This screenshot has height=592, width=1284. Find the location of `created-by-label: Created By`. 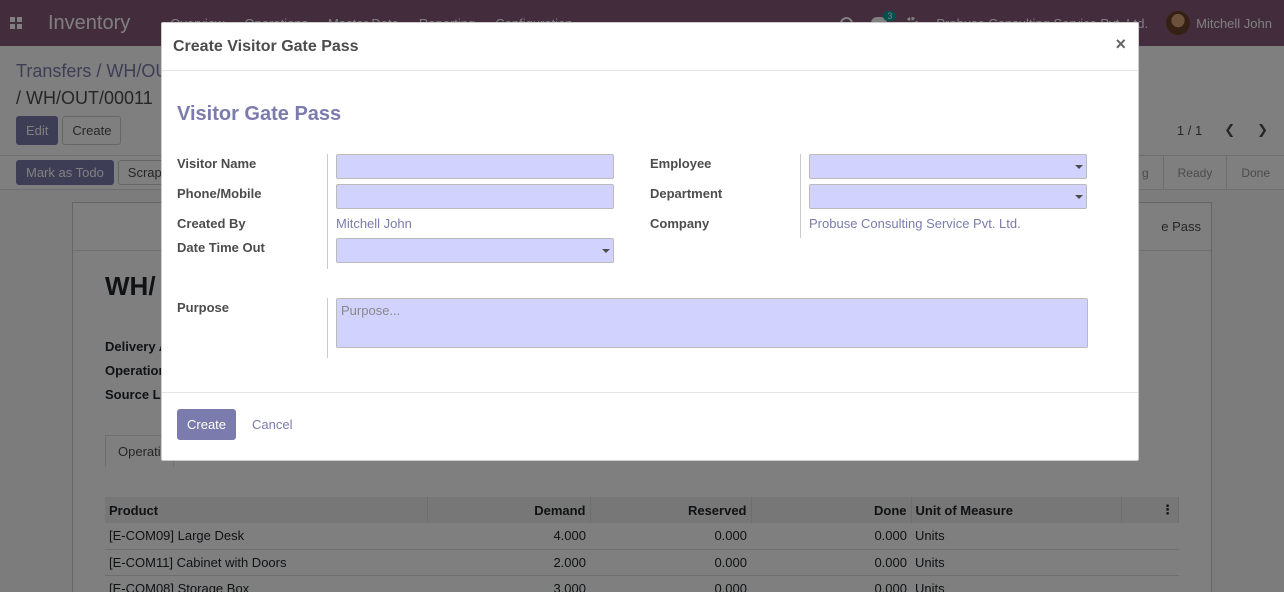

created-by-label: Created By is located at coordinates (211, 223).